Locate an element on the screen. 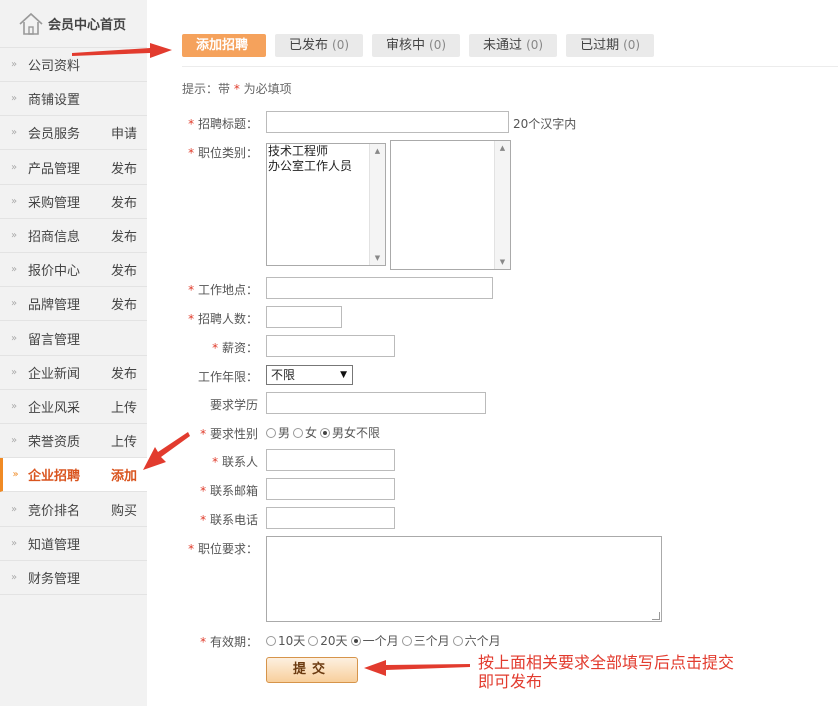  education-label: 要求学历 is located at coordinates (233, 405).